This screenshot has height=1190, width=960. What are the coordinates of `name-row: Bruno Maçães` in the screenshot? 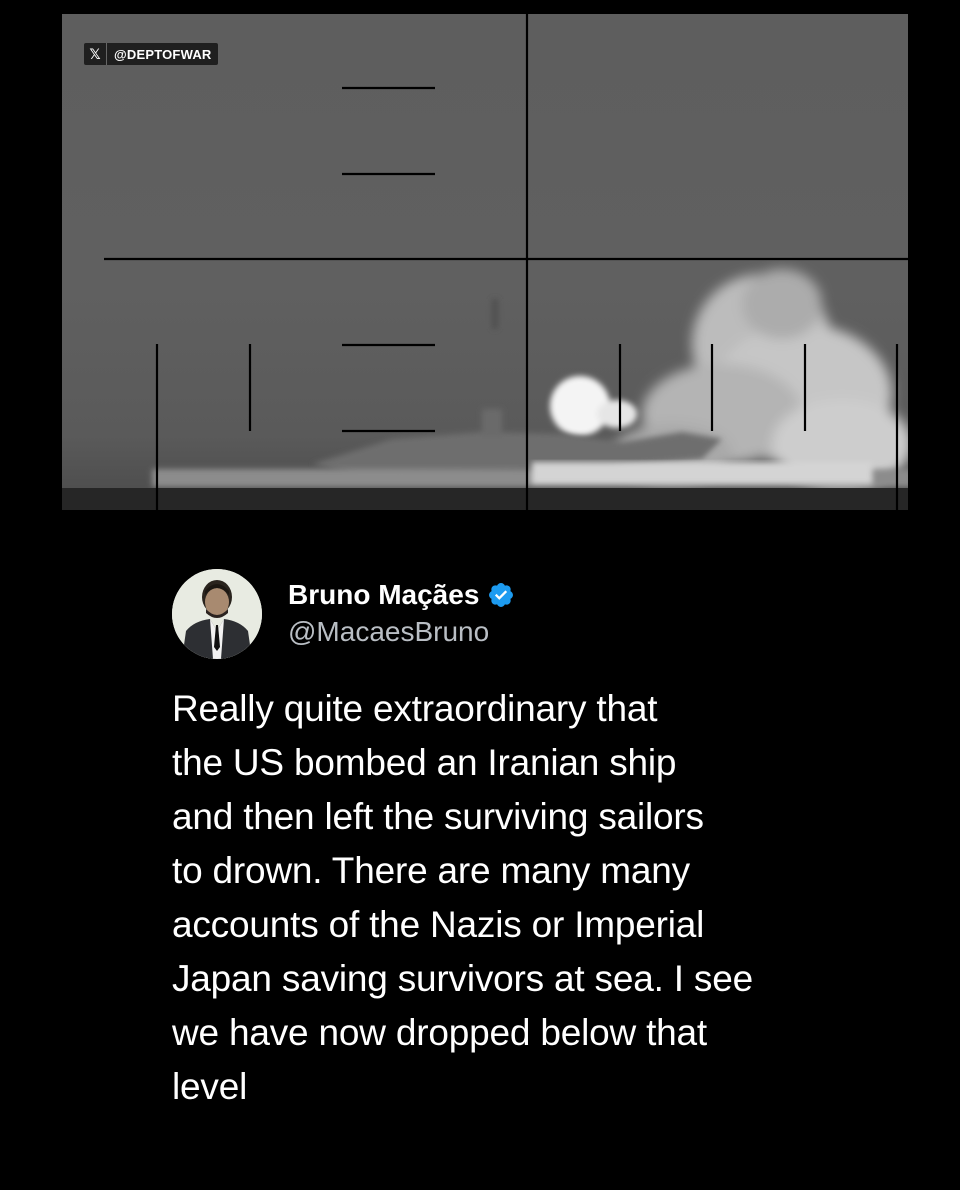 It's located at (401, 595).